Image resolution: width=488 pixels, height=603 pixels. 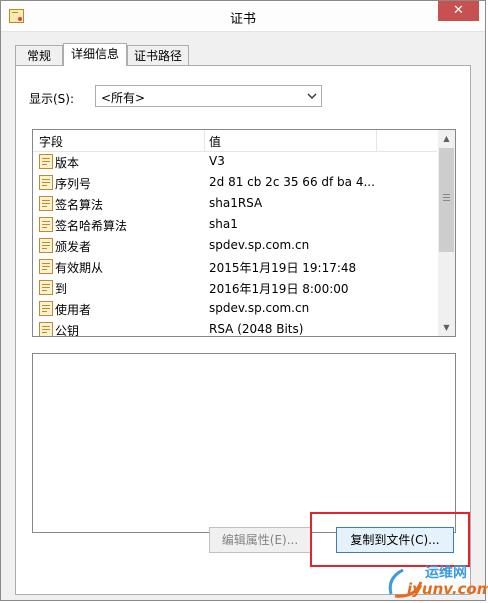 I want to click on list-header: 字段 值, so click(x=235, y=141).